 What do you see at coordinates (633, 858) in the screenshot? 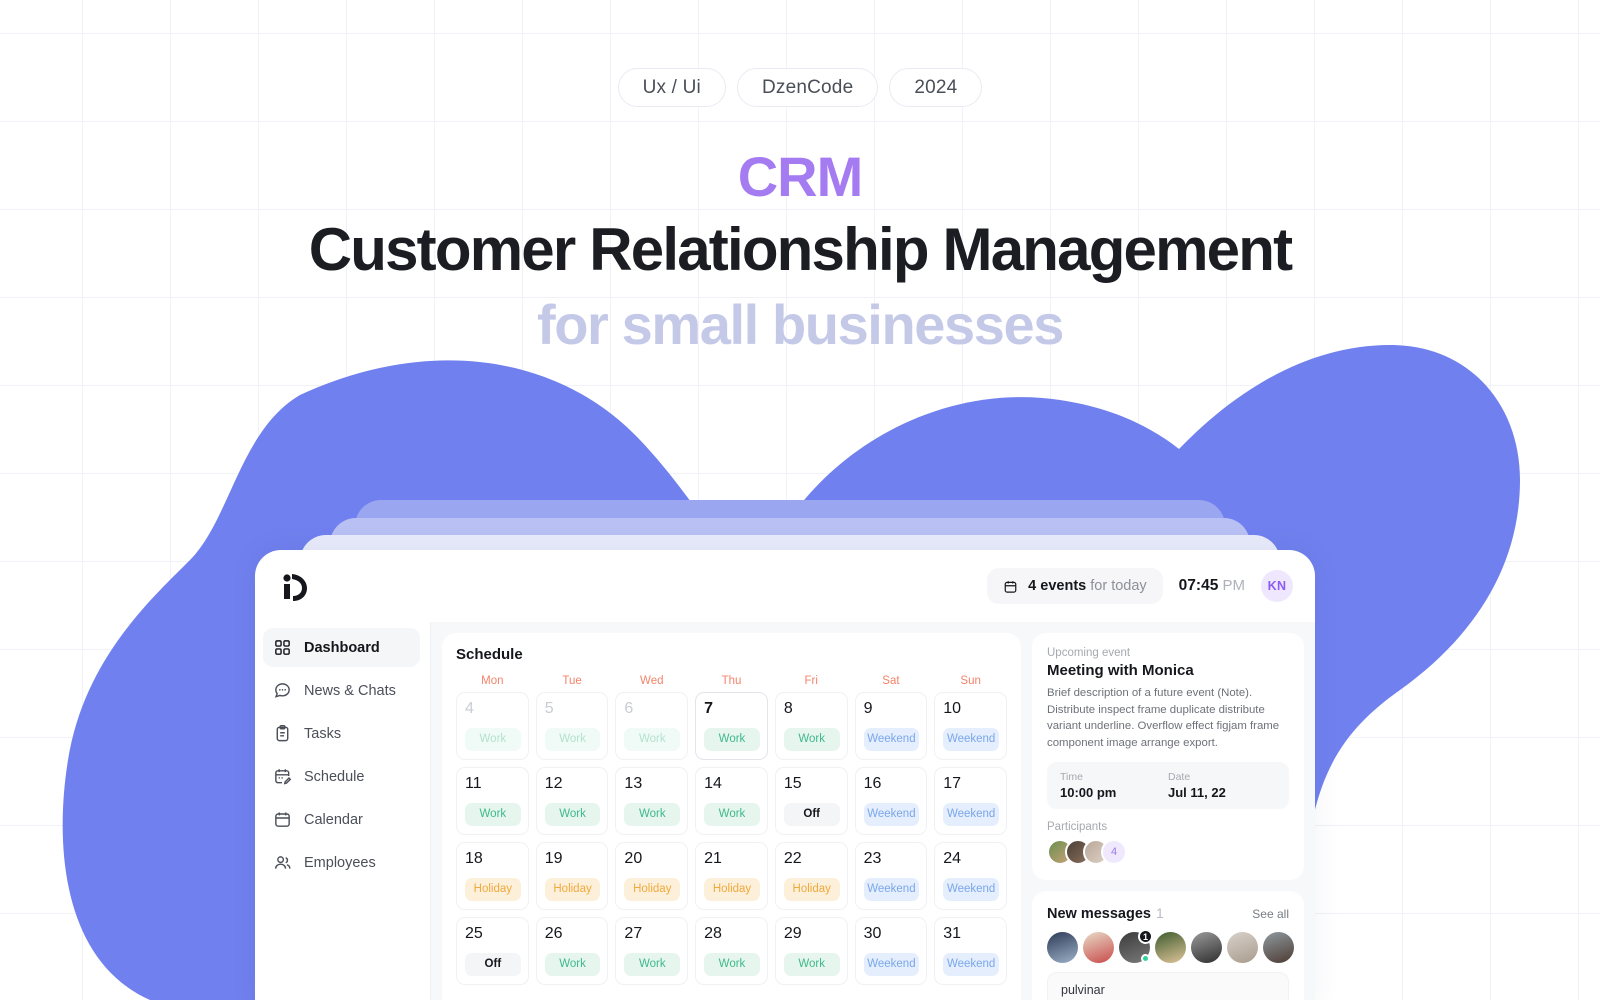
I see `calendar-day-number: 20` at bounding box center [633, 858].